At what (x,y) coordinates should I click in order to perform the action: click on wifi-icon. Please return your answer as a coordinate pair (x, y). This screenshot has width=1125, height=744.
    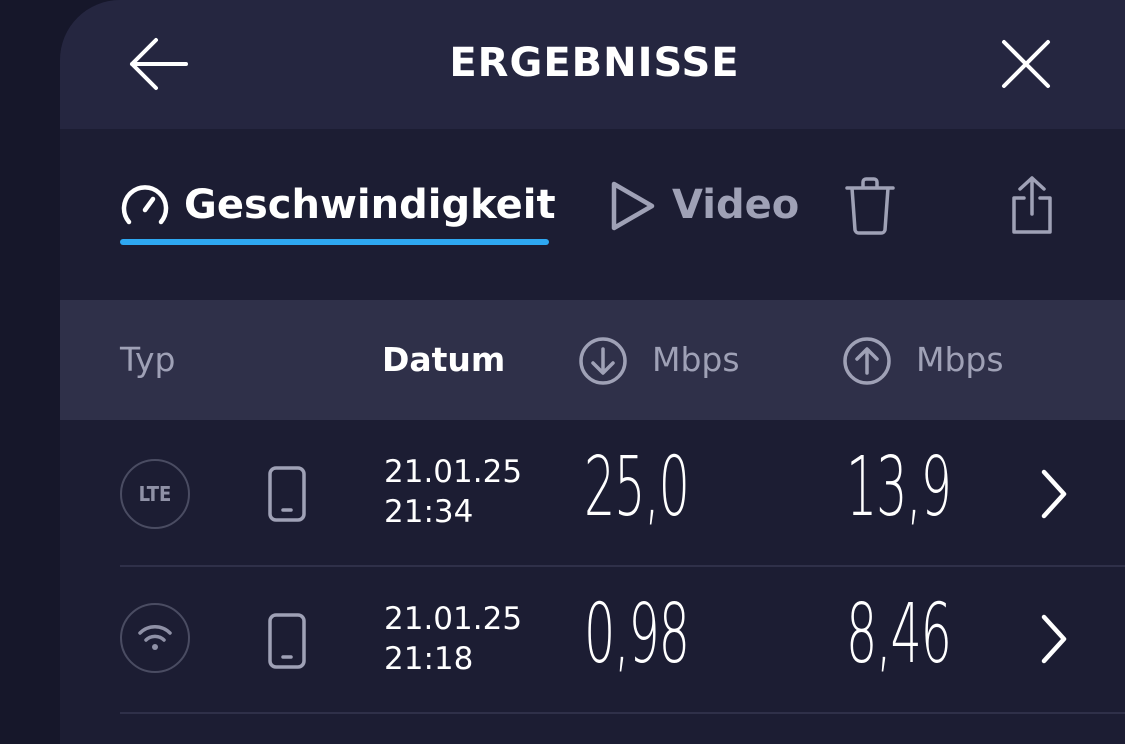
    Looking at the image, I should click on (155, 638).